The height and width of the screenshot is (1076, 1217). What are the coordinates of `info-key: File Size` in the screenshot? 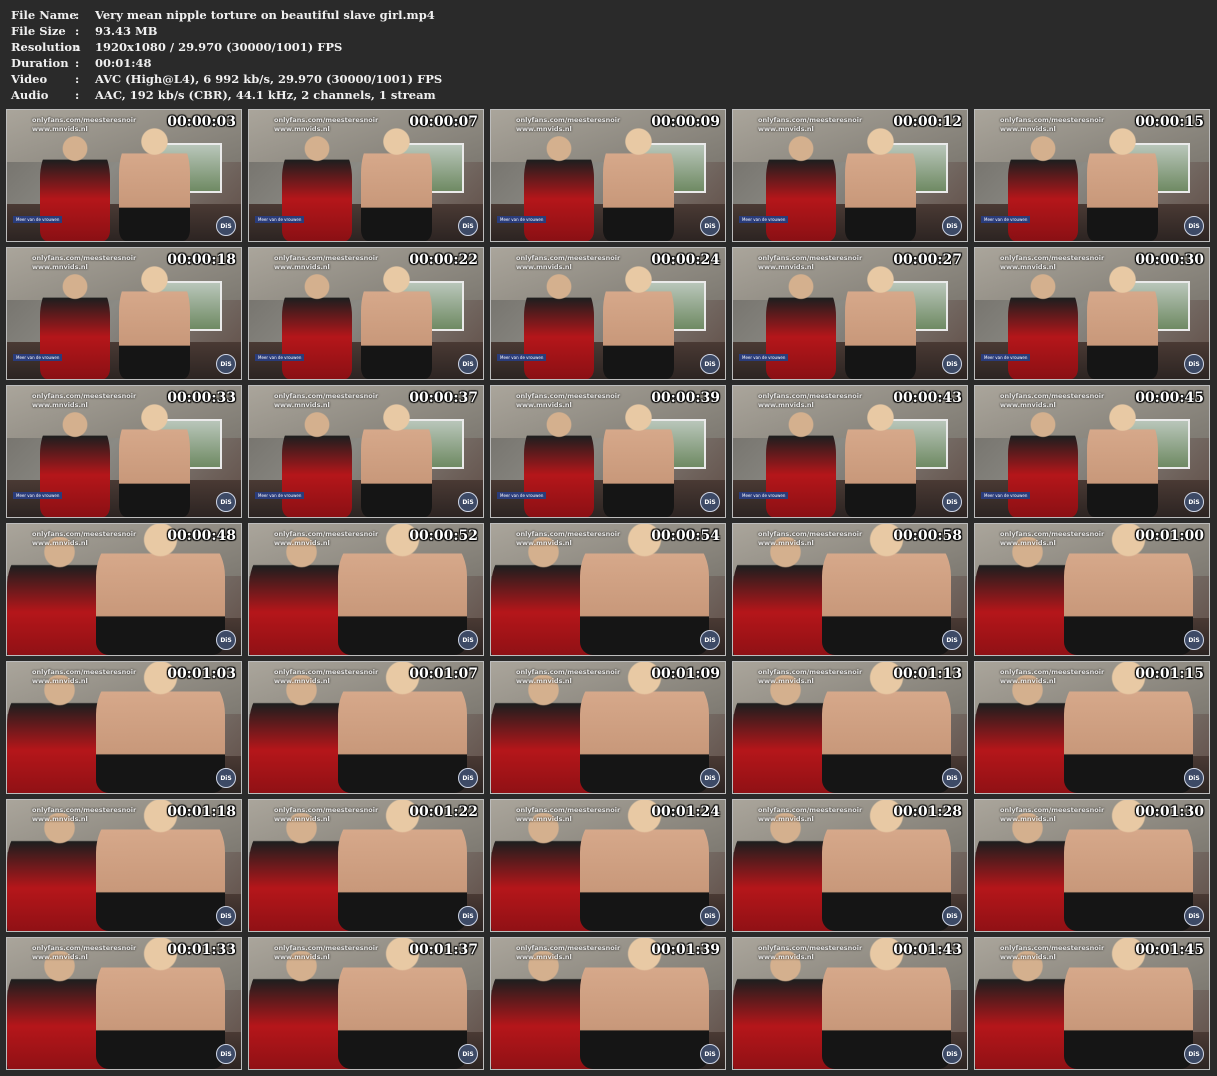 It's located at (38, 31).